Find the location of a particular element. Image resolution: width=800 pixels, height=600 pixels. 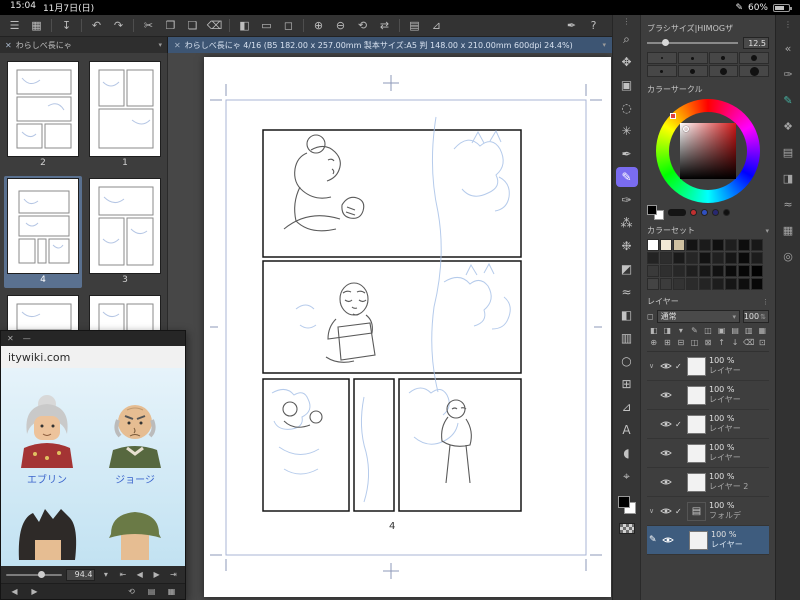

page-thumbnail: 2 is located at coordinates (43, 115).